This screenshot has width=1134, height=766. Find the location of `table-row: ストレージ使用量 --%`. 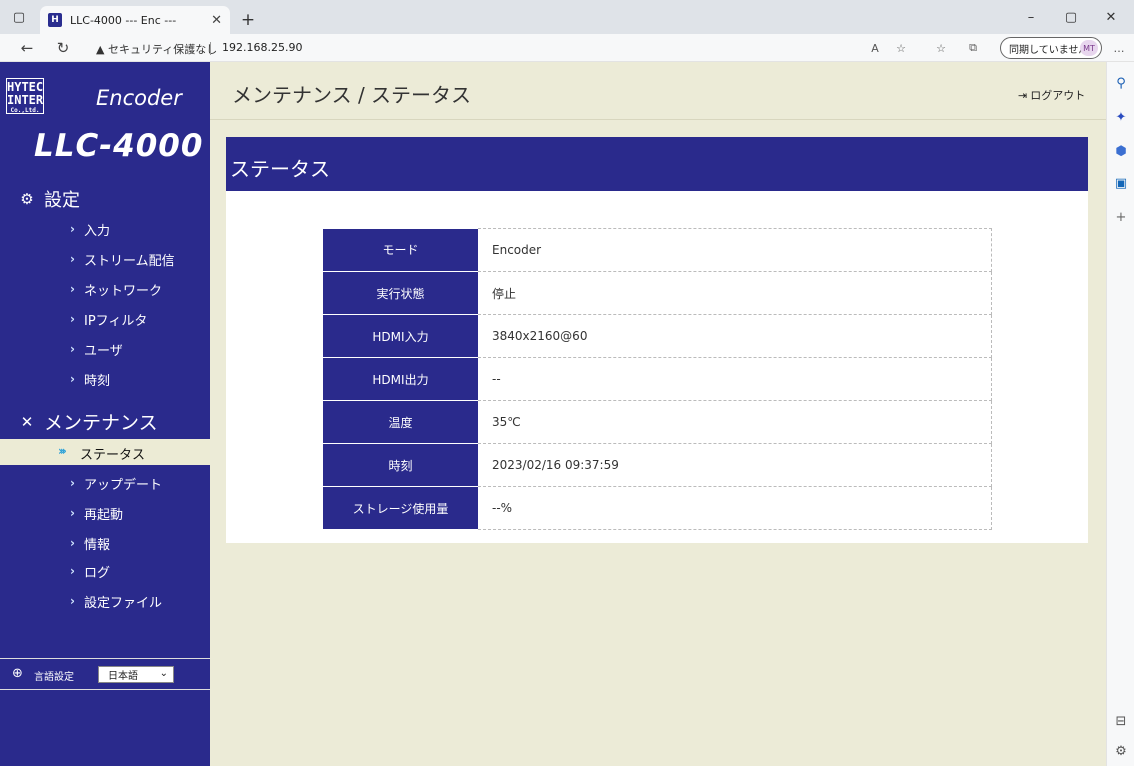

table-row: ストレージ使用量 --% is located at coordinates (657, 508).